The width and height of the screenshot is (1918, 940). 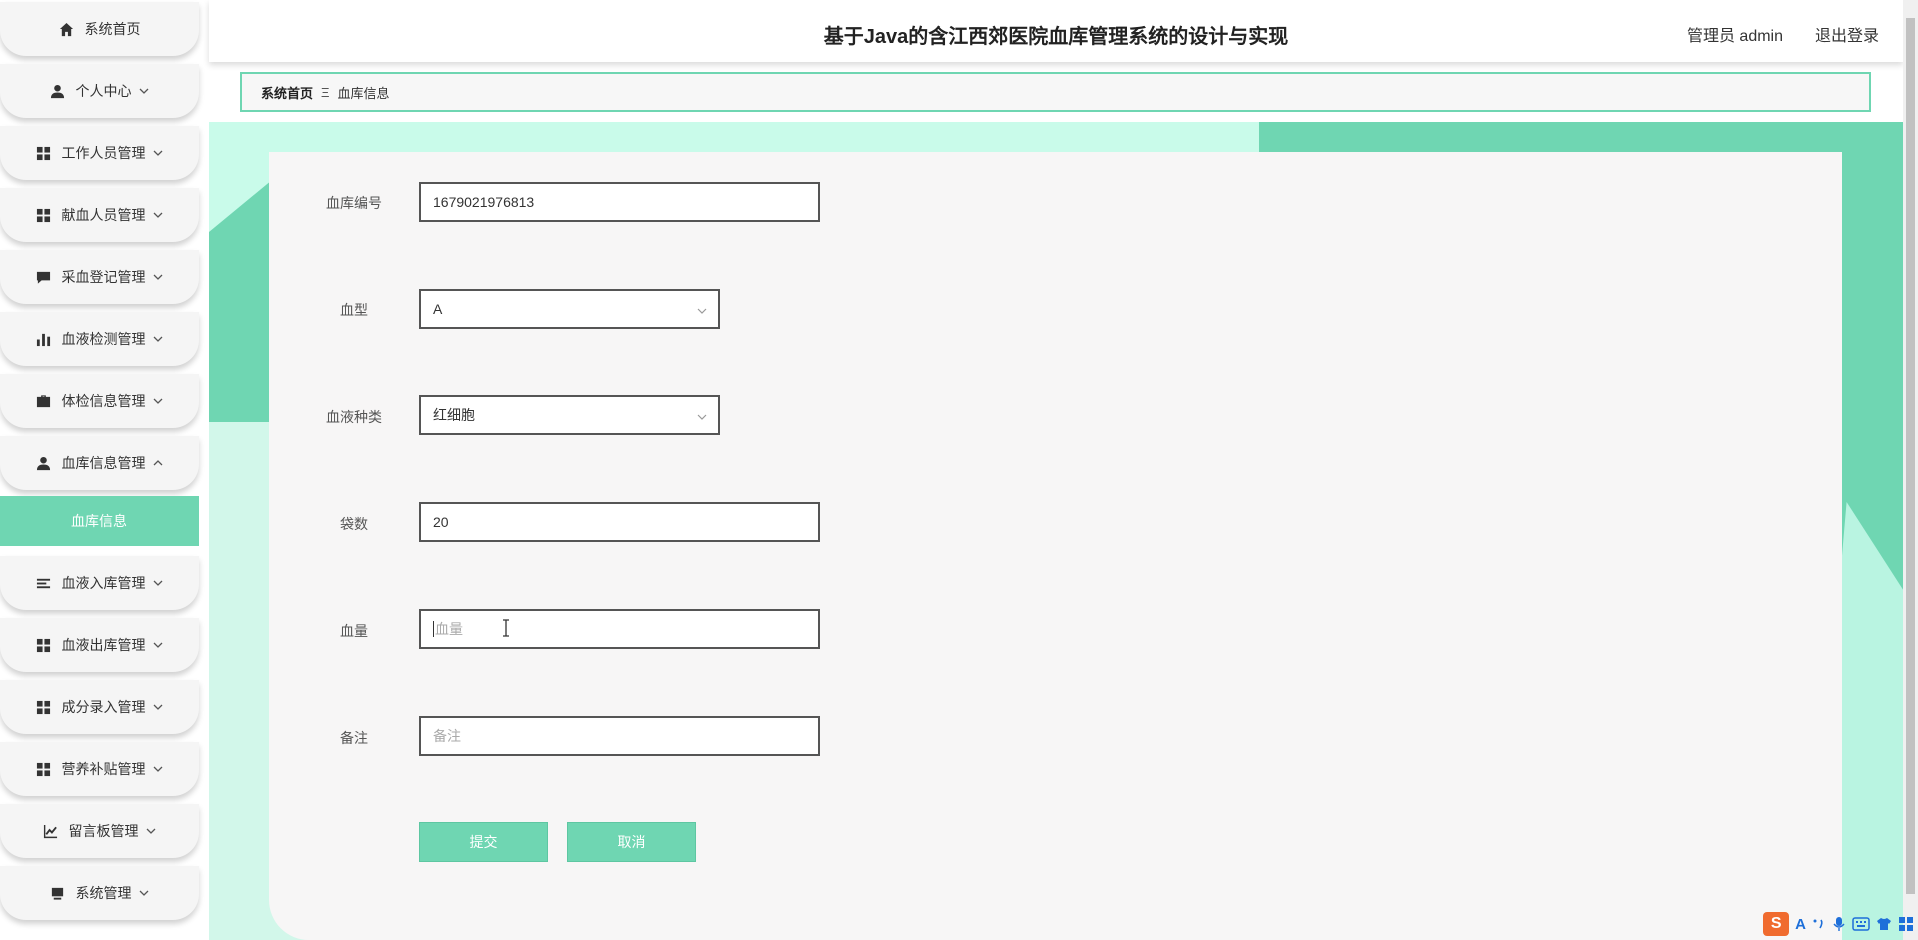 I want to click on volume-placeholder: 血量, so click(x=449, y=629).